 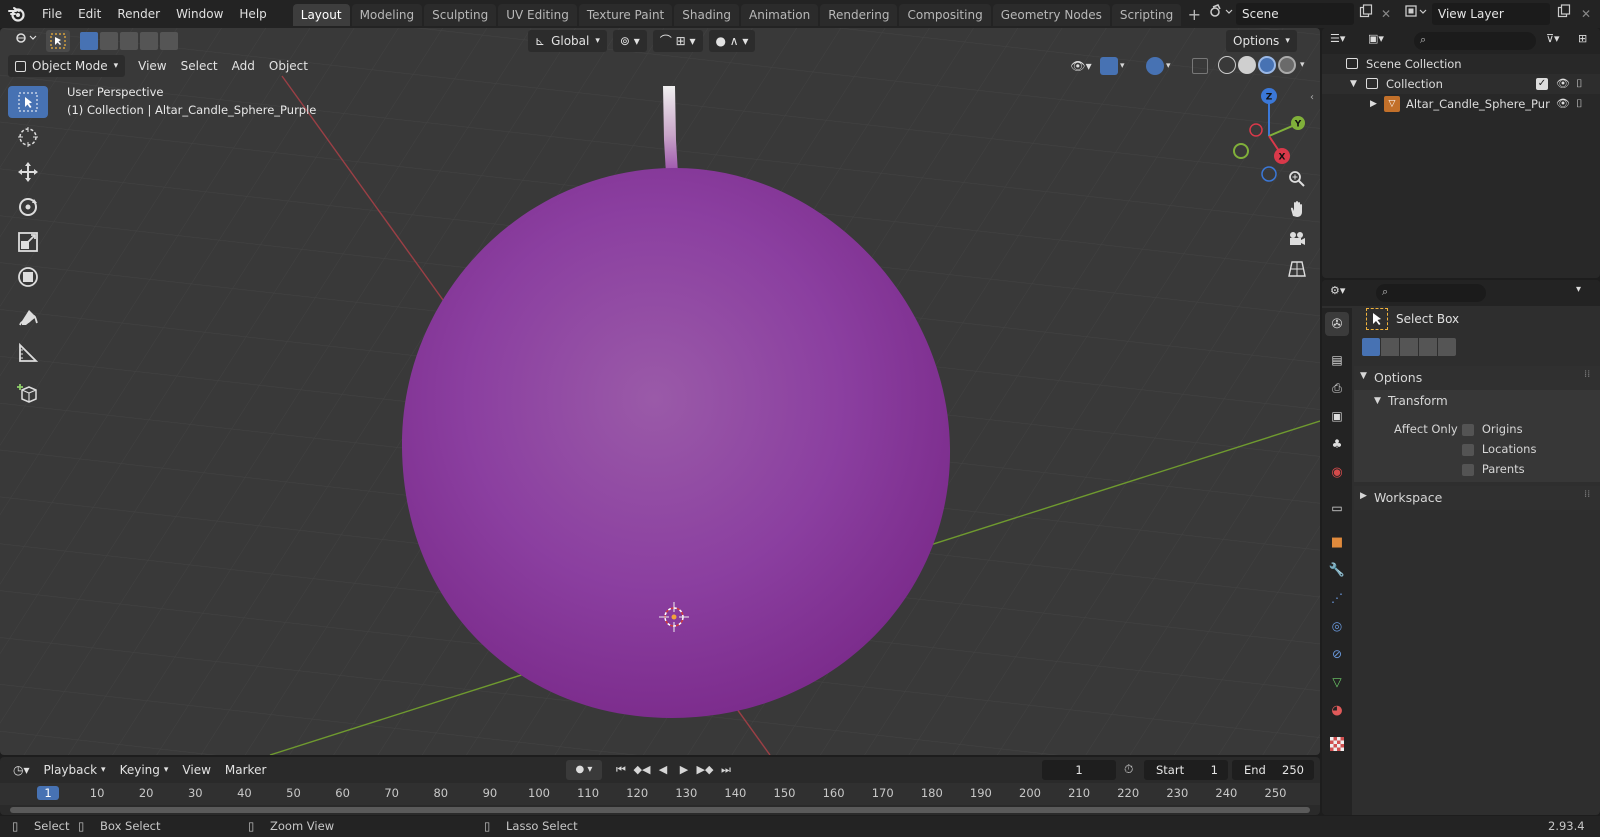 What do you see at coordinates (1267, 65) in the screenshot?
I see `material-shading-icon` at bounding box center [1267, 65].